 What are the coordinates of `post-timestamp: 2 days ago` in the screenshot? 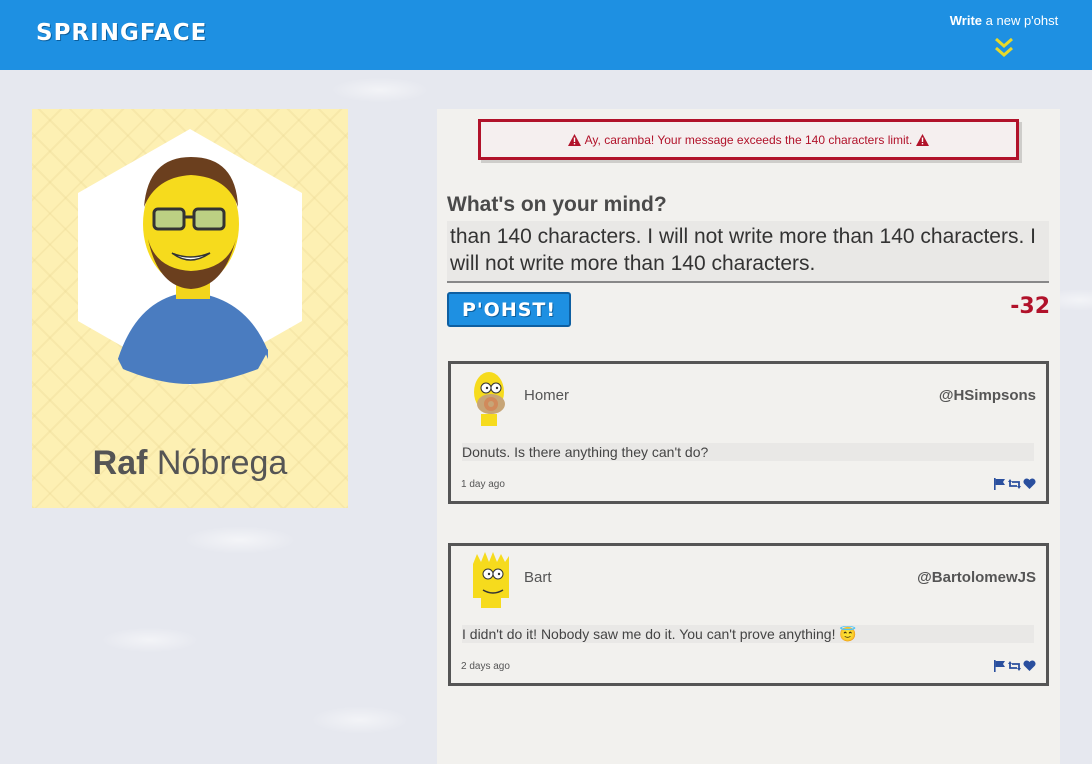 It's located at (485, 666).